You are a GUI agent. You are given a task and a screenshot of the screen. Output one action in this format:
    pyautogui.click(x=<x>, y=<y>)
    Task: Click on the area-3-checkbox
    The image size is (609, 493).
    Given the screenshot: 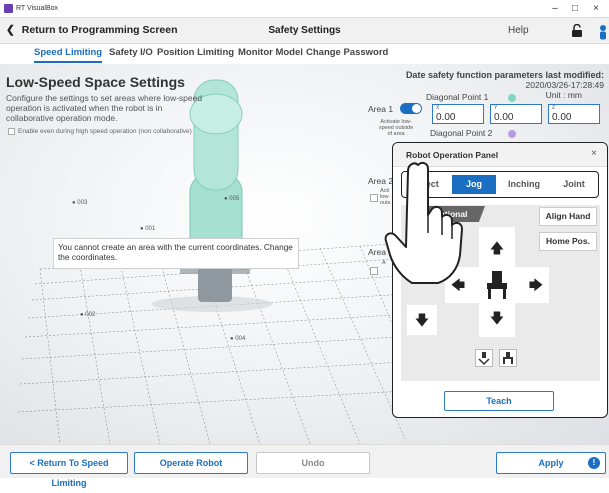 What is the action you would take?
    pyautogui.click(x=374, y=271)
    